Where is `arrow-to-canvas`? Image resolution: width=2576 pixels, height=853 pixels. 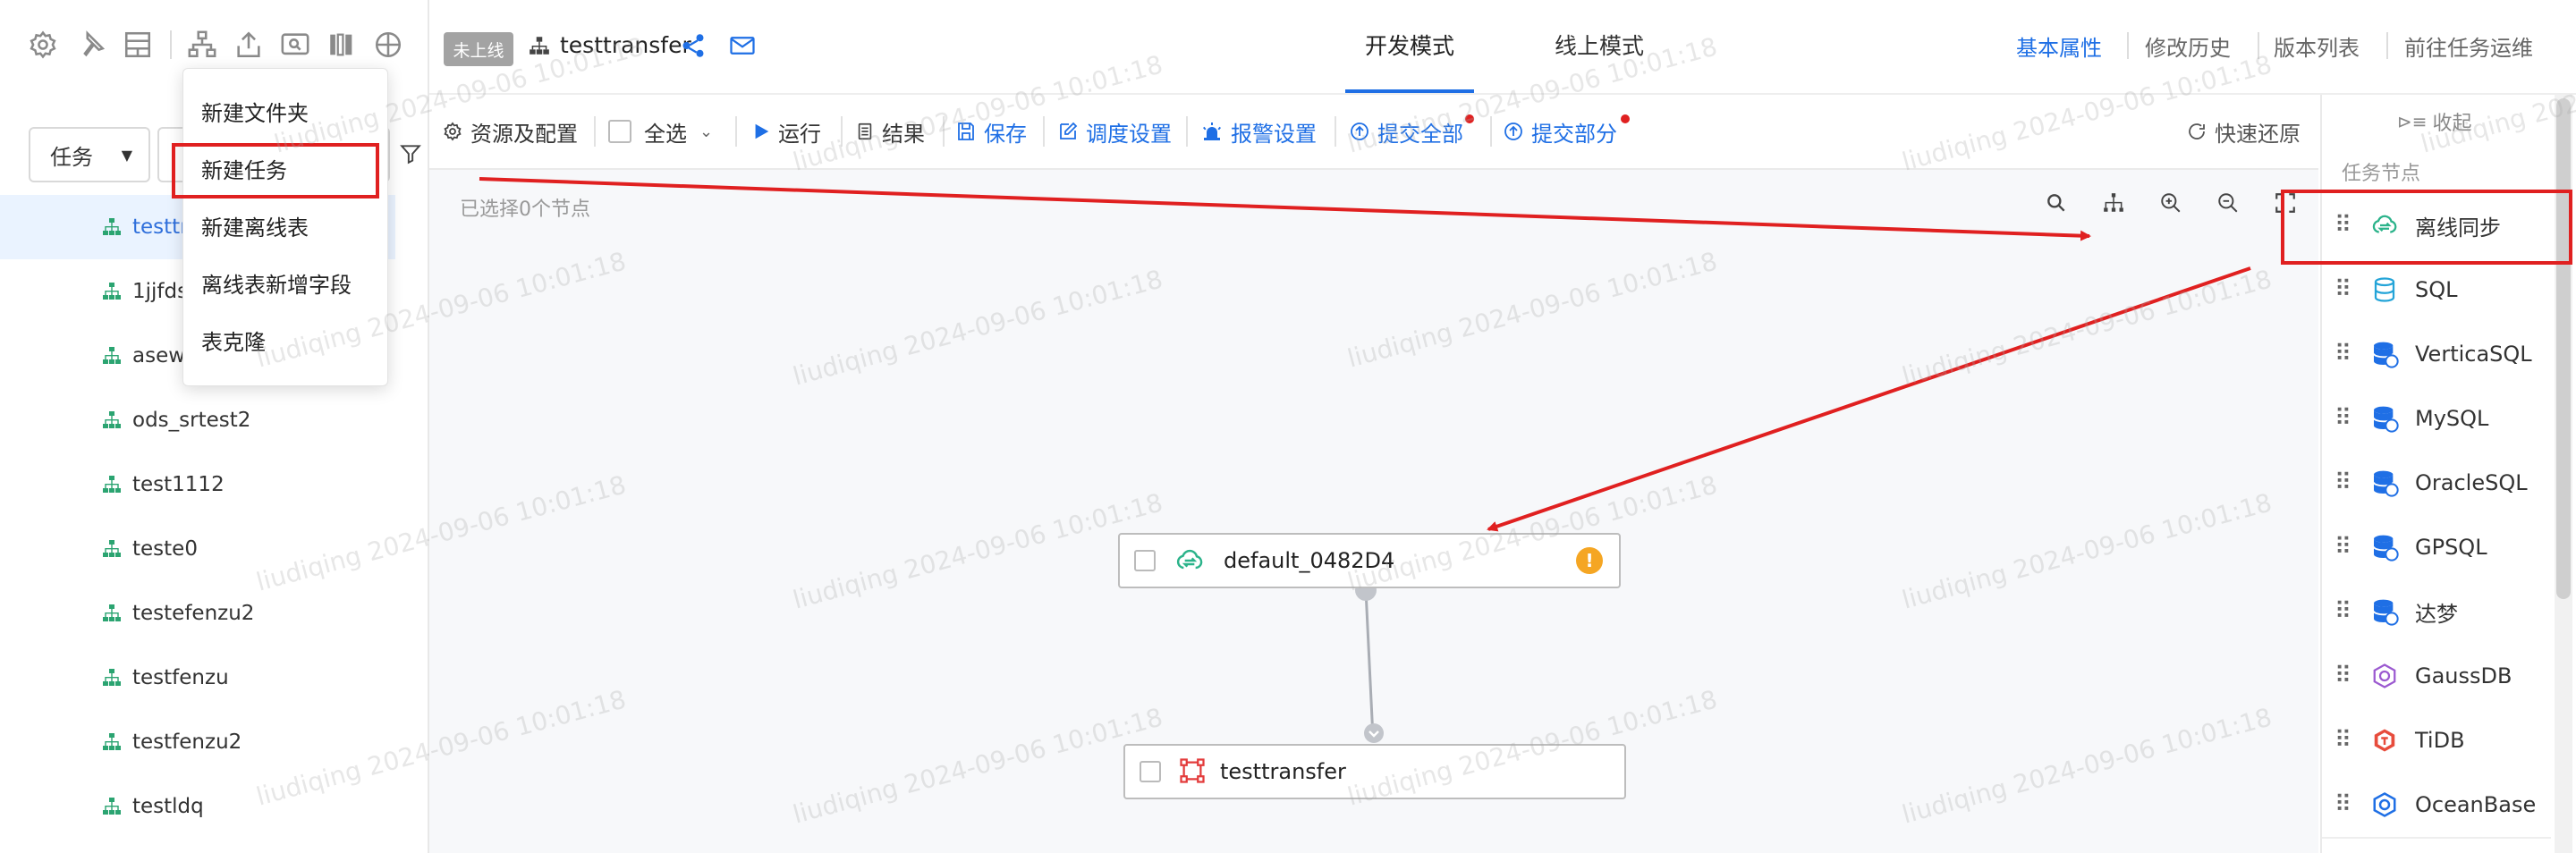
arrow-to-canvas is located at coordinates (1285, 209).